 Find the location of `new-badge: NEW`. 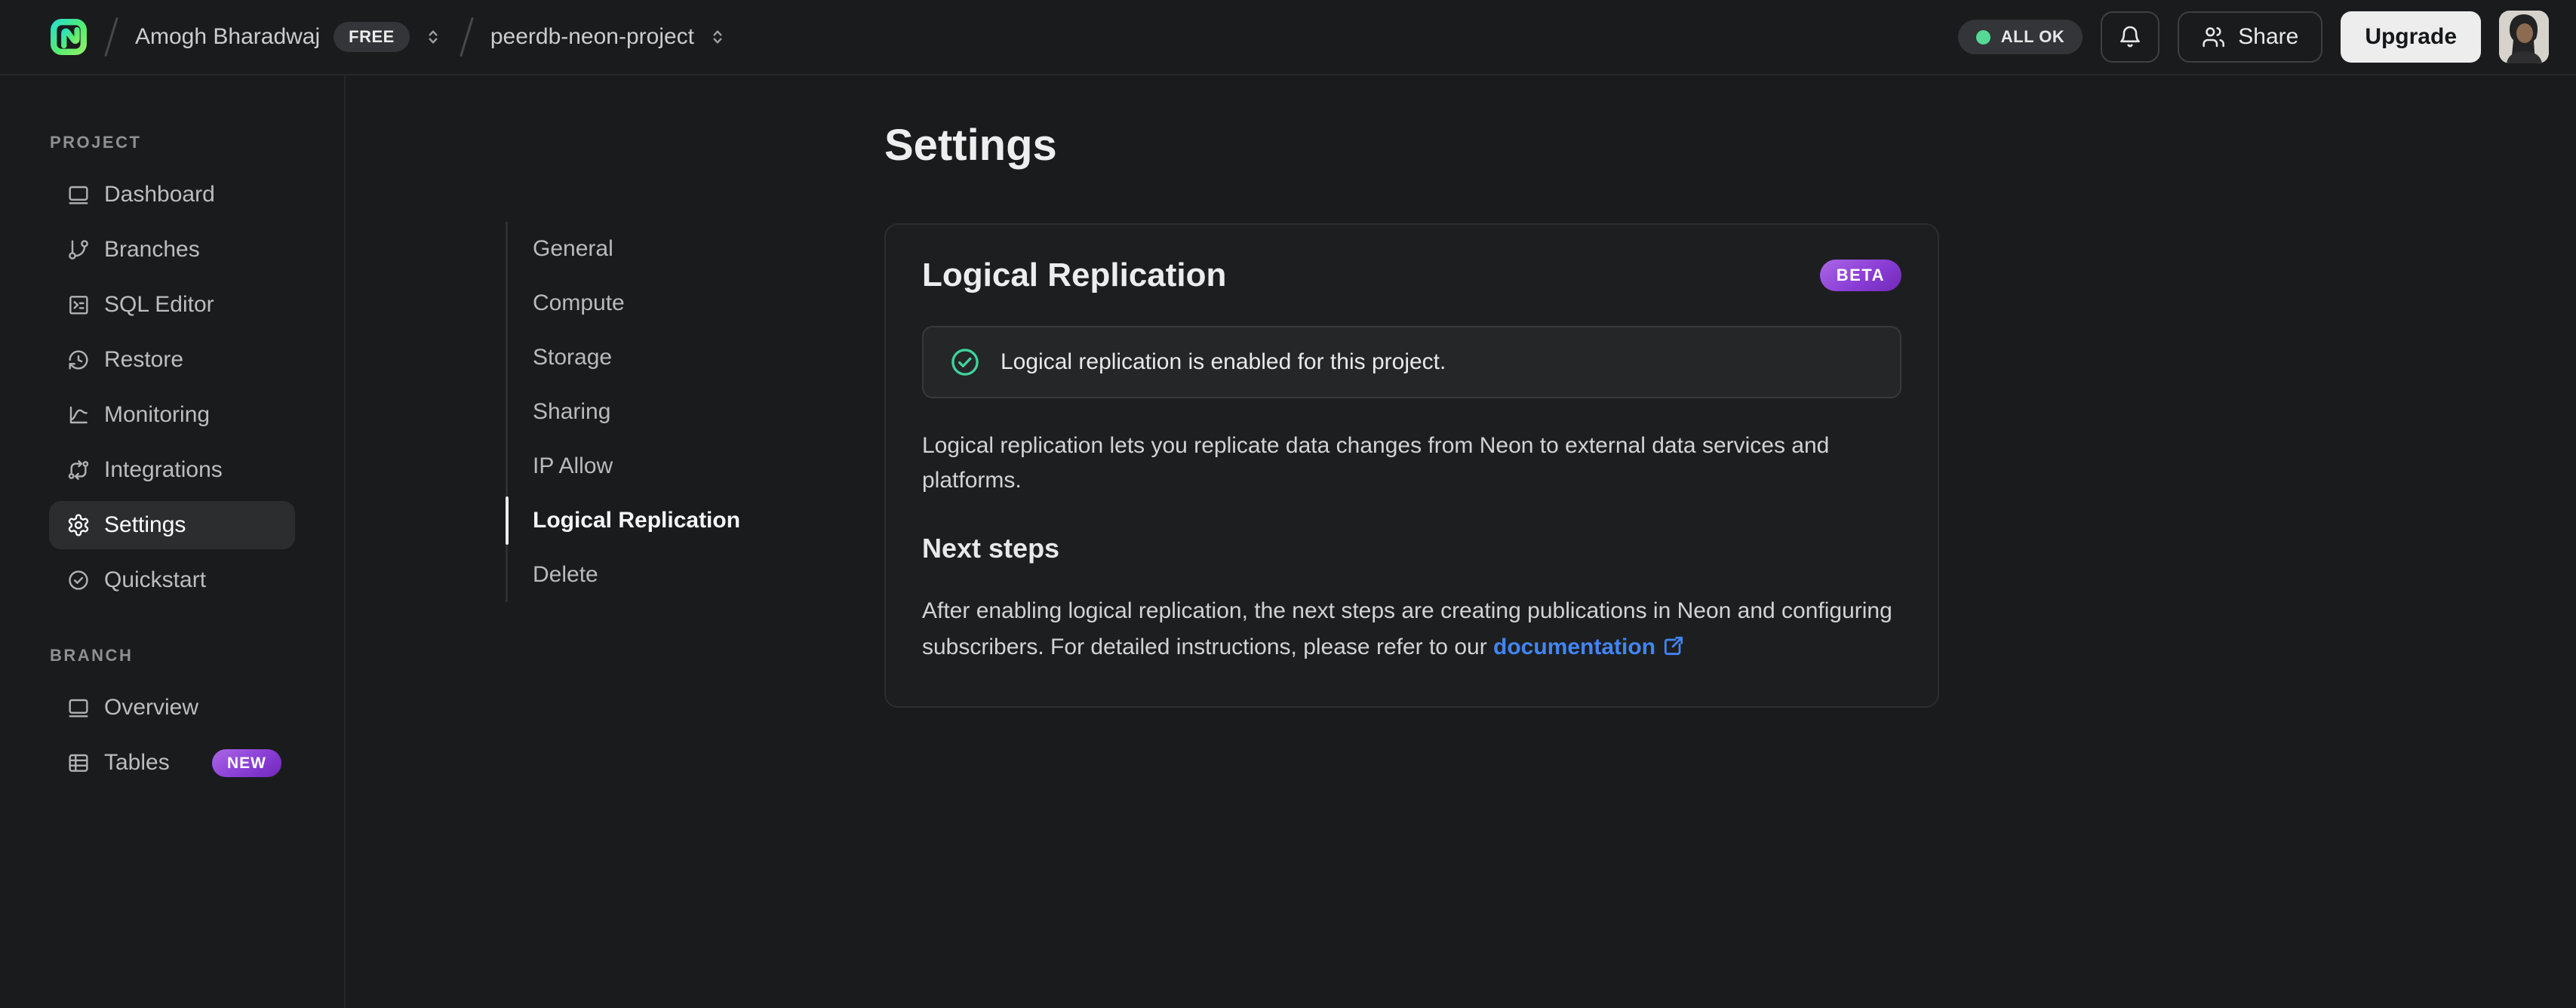

new-badge: NEW is located at coordinates (246, 762).